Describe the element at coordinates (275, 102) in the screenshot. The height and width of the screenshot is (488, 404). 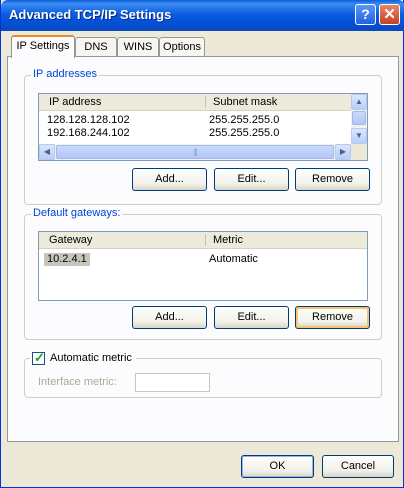
I see `column-subnet-mask: Subnet mask` at that location.